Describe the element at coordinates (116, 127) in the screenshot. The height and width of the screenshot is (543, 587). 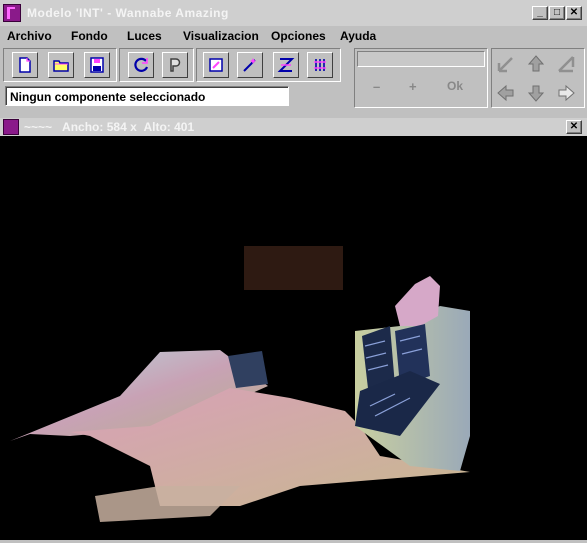
I see `viewport-width: 584` at that location.